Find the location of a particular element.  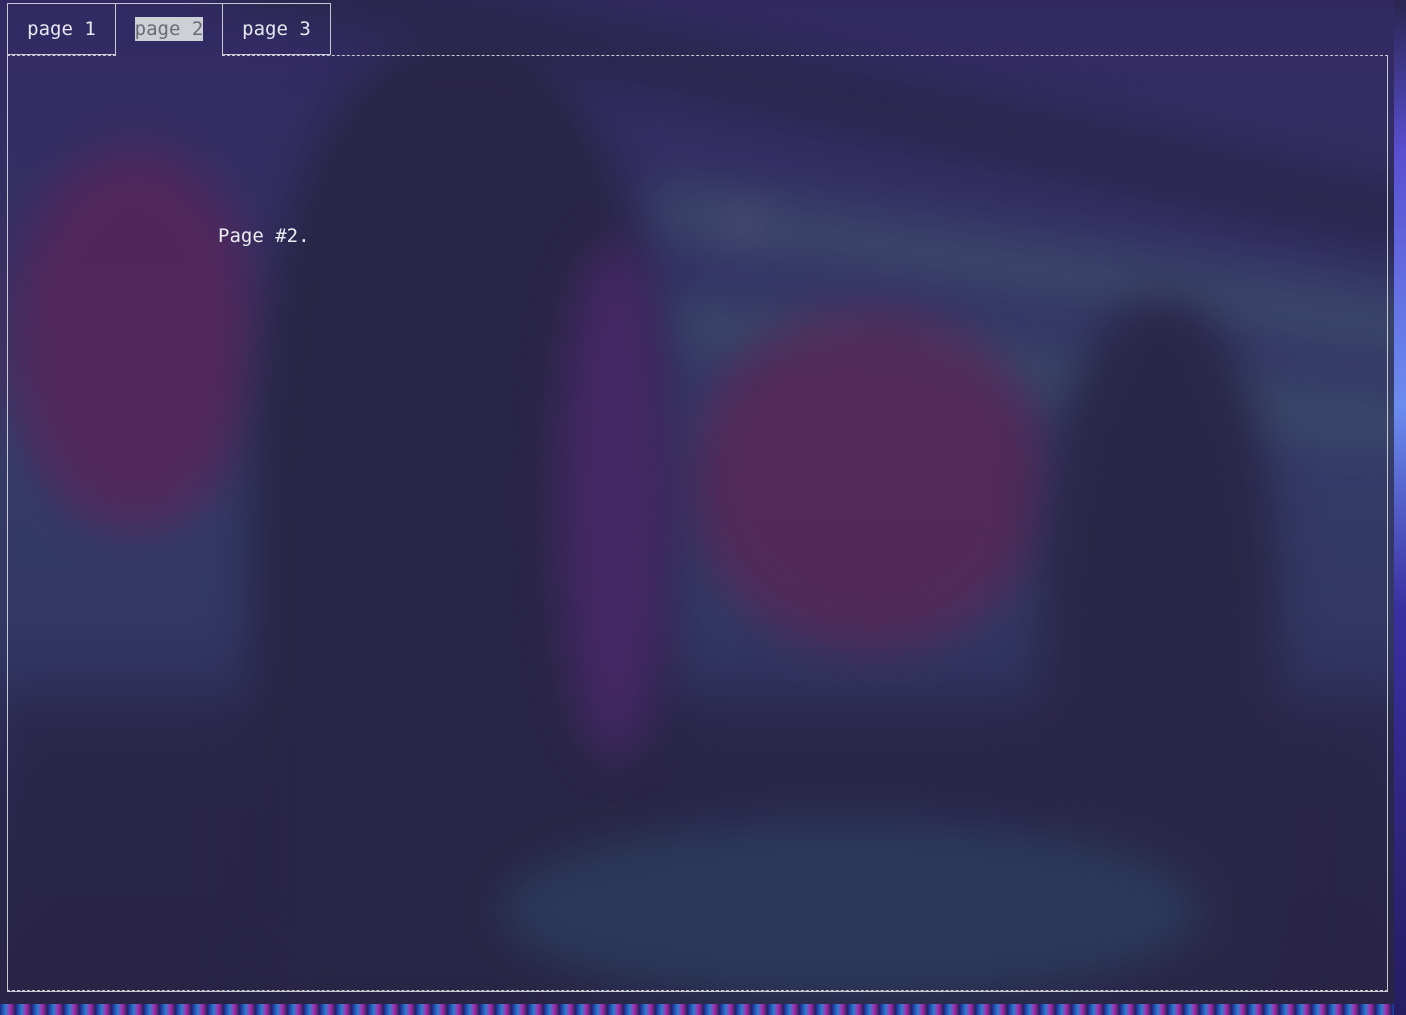

panel-top-border-right is located at coordinates (805, 55).